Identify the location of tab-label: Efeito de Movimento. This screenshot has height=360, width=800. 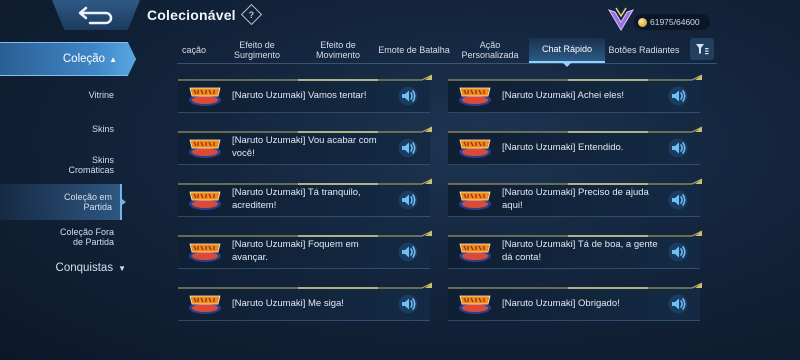
(337, 49).